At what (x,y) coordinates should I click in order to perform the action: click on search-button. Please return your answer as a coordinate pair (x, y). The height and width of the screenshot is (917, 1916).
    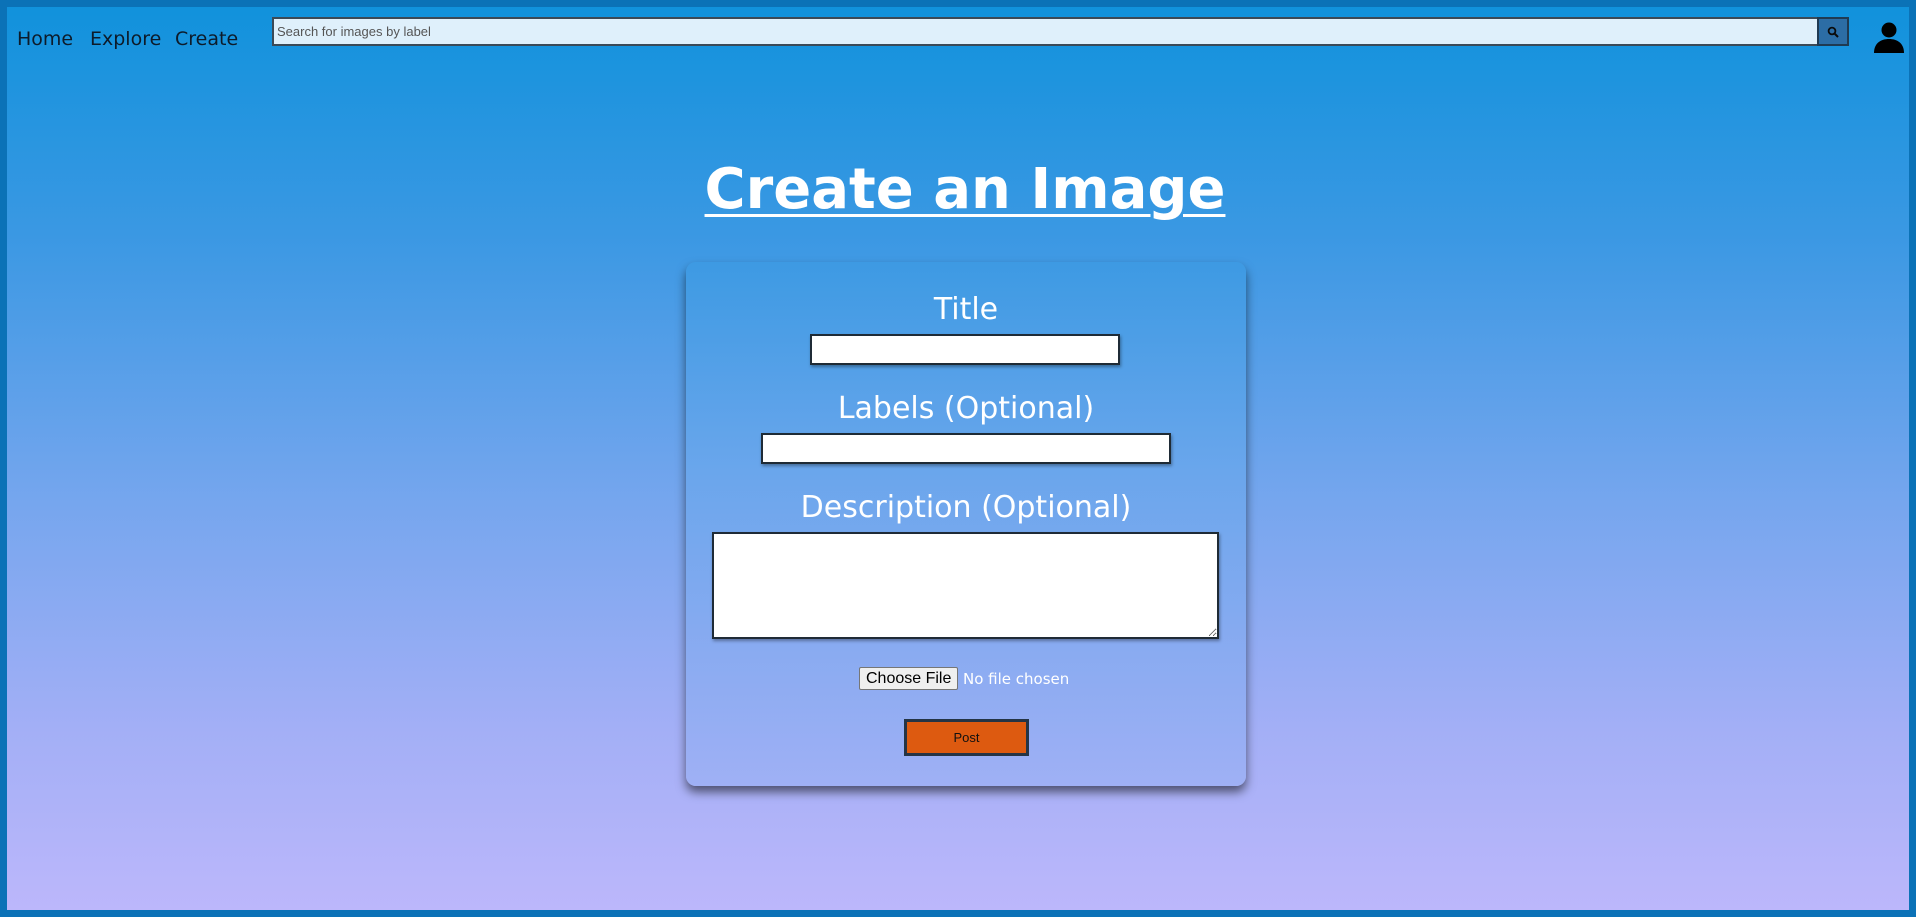
    Looking at the image, I should click on (1833, 31).